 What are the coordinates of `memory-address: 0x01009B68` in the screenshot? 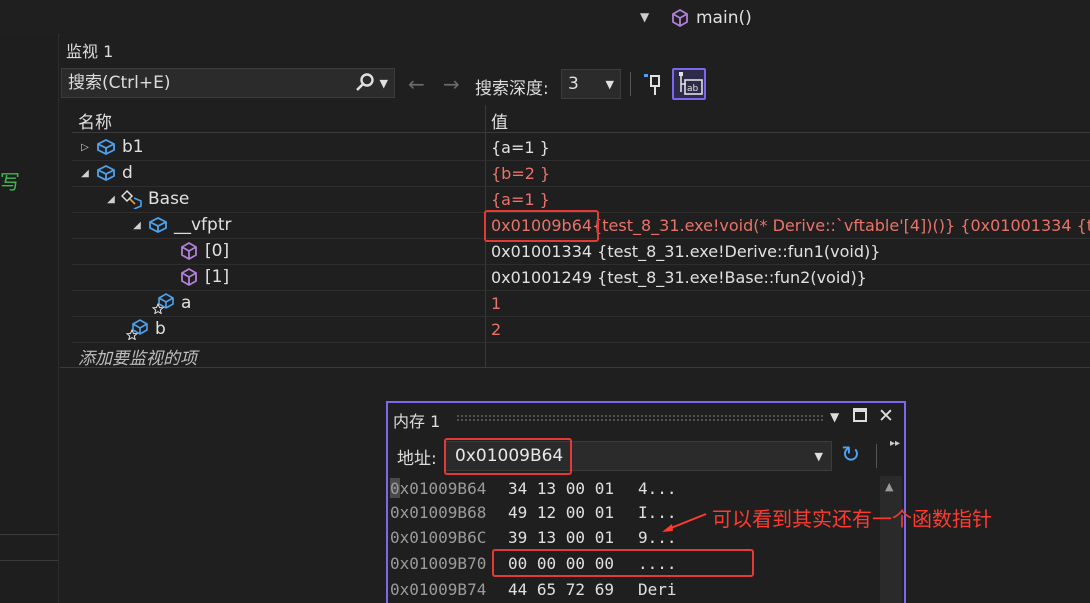 It's located at (438, 512).